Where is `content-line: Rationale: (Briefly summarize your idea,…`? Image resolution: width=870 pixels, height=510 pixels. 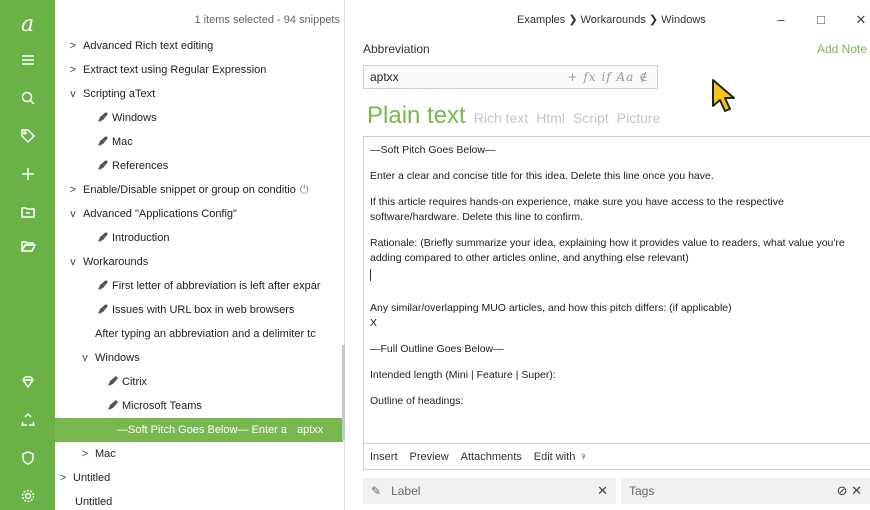 content-line: Rationale: (Briefly summarize your idea,… is located at coordinates (607, 250).